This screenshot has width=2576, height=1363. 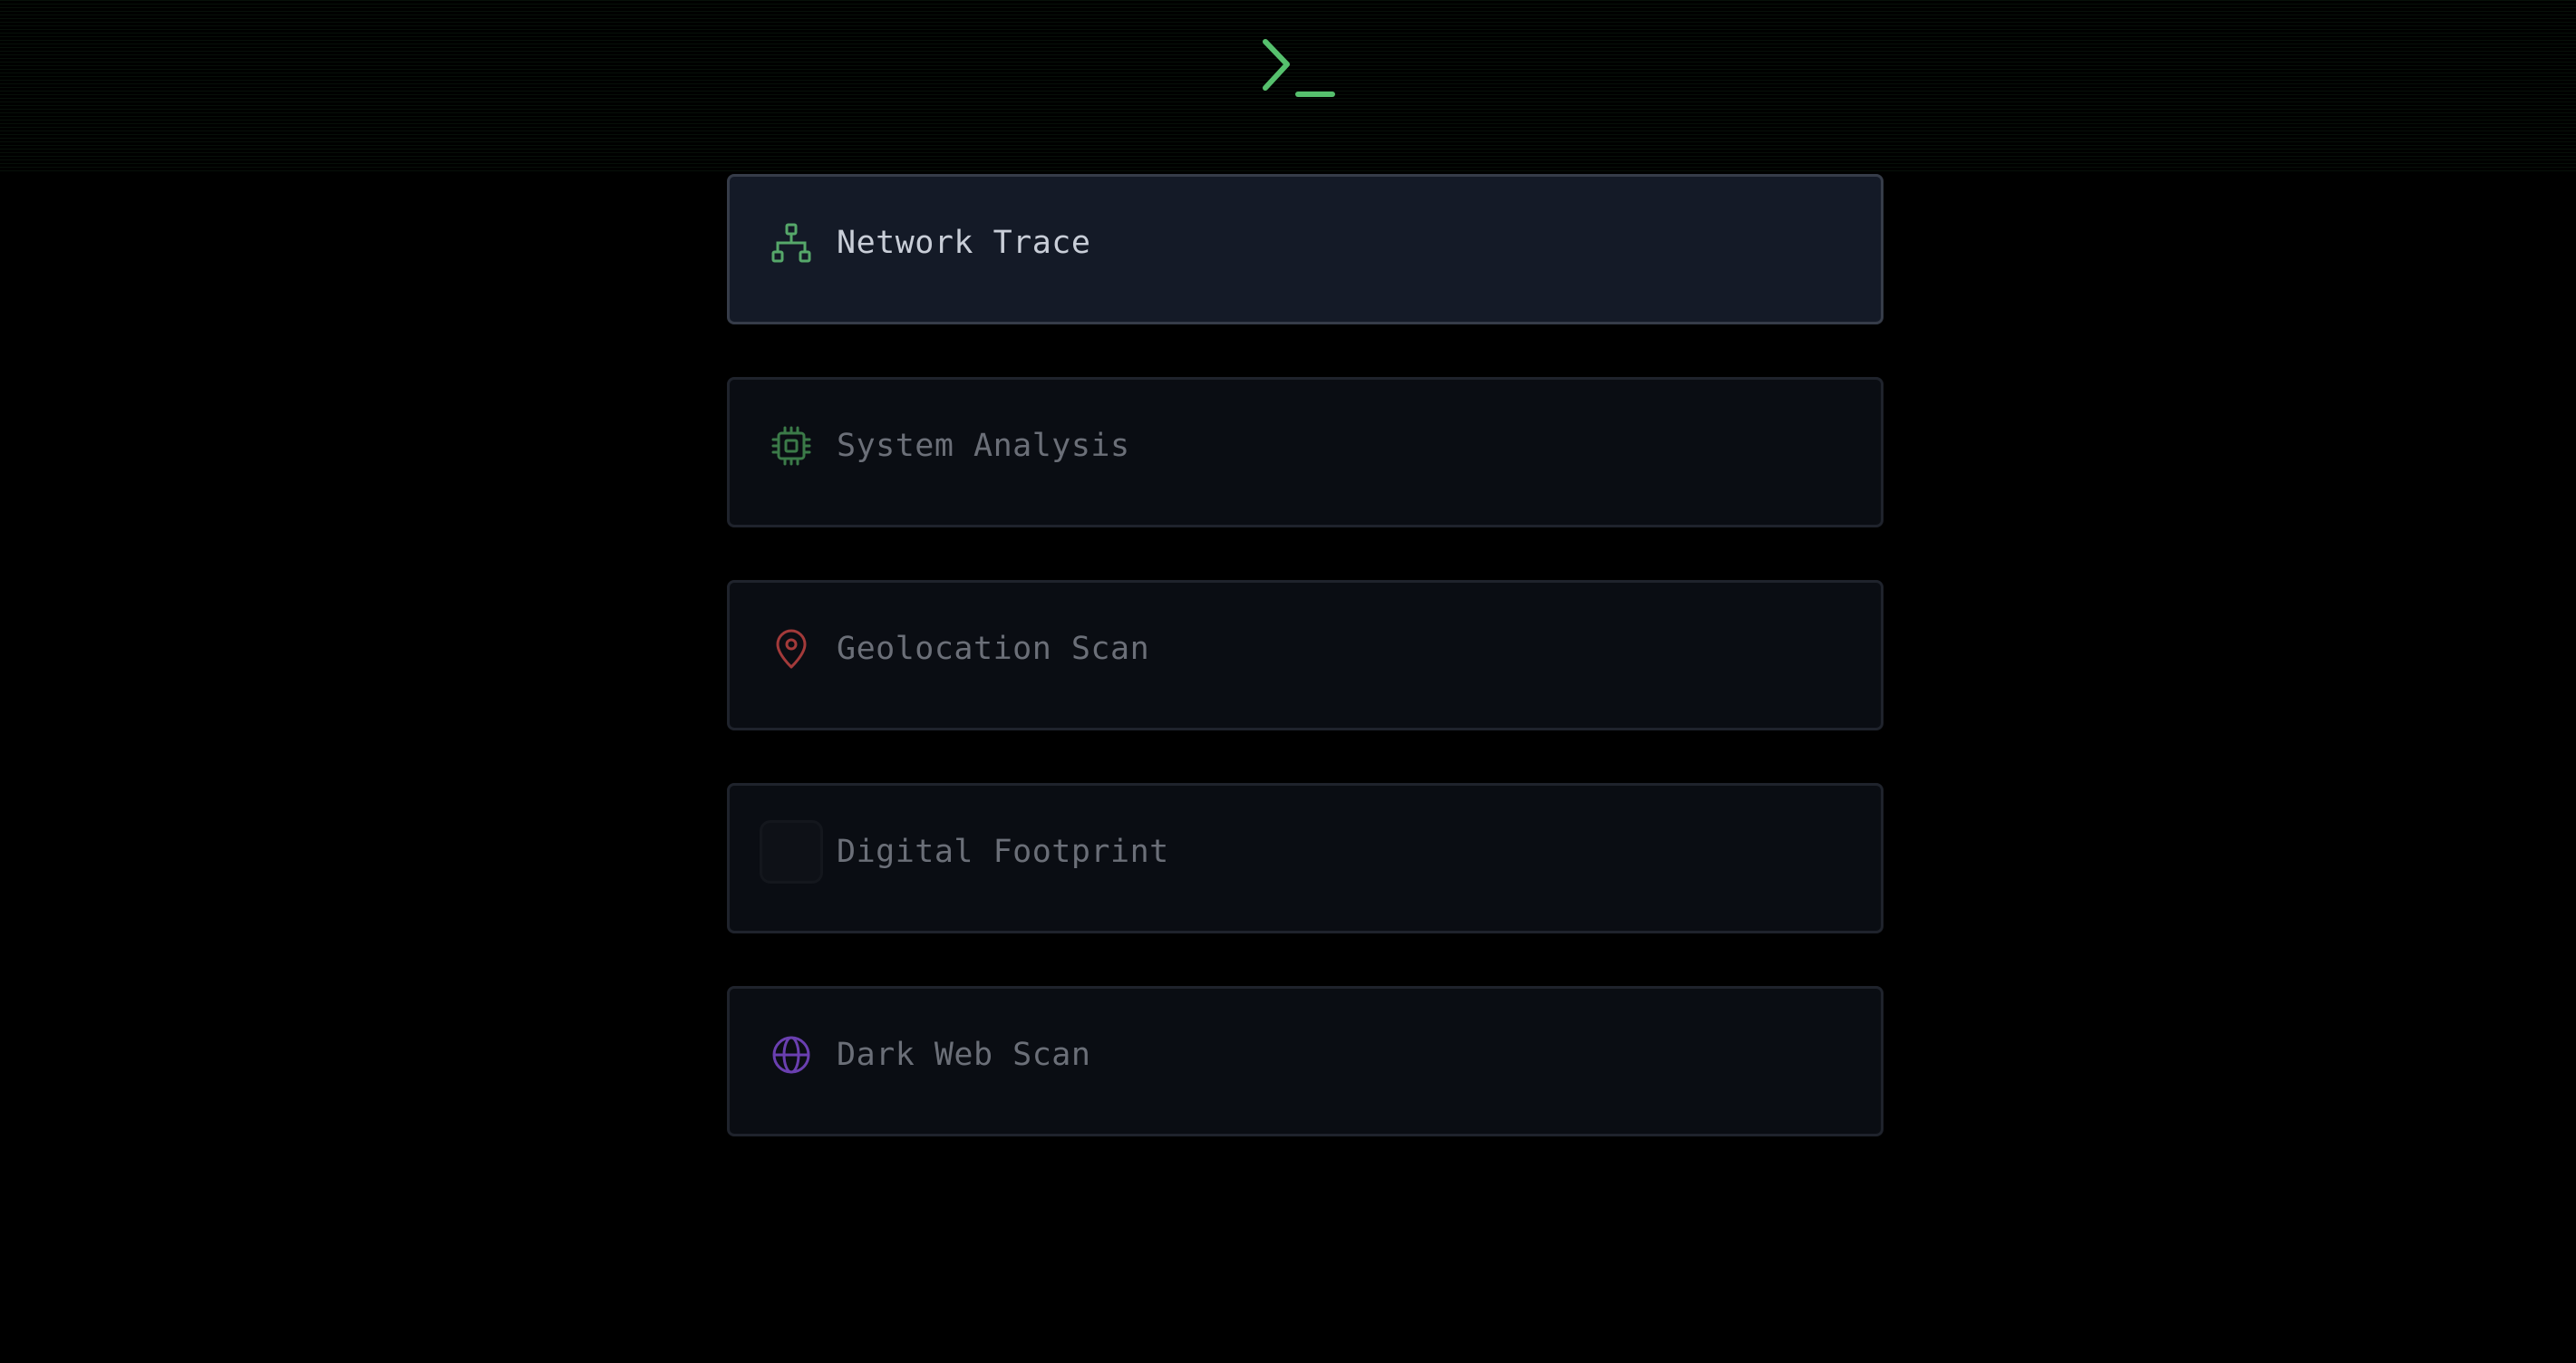 What do you see at coordinates (791, 243) in the screenshot?
I see `network-icon` at bounding box center [791, 243].